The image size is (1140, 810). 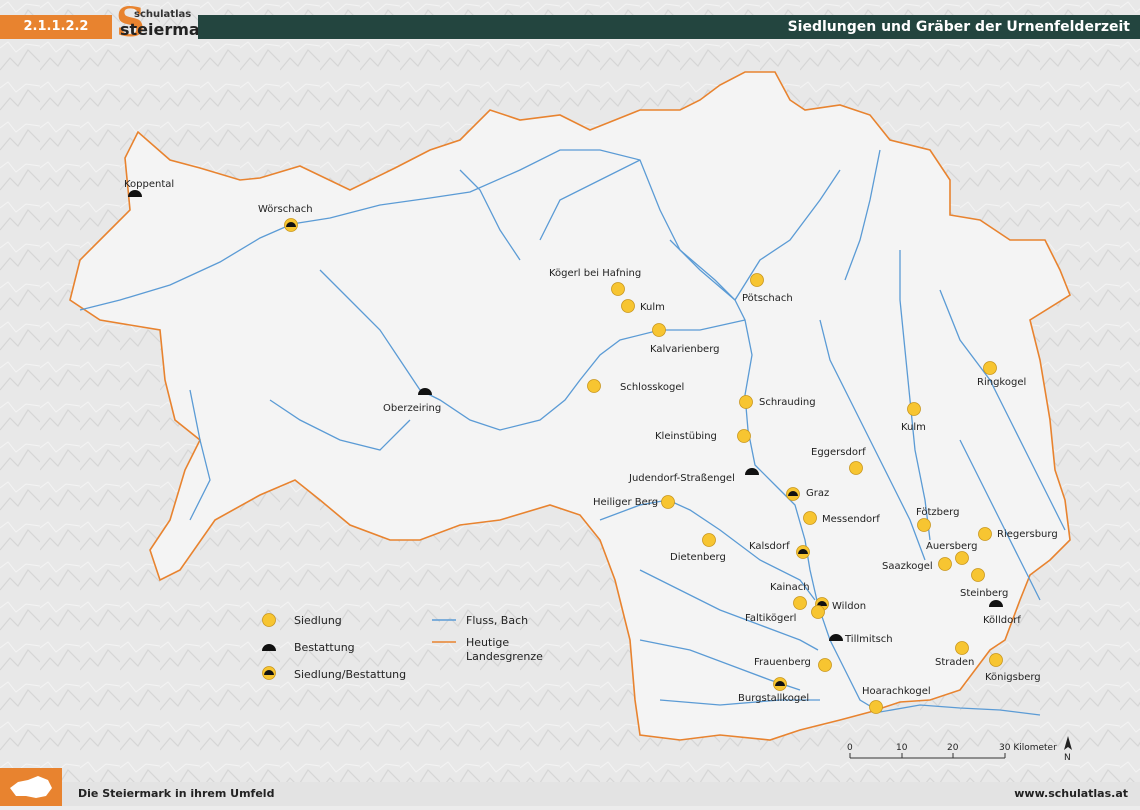 What do you see at coordinates (176, 793) in the screenshot?
I see `footer-section-title: Die Steiermark in ihrem Umfeld` at bounding box center [176, 793].